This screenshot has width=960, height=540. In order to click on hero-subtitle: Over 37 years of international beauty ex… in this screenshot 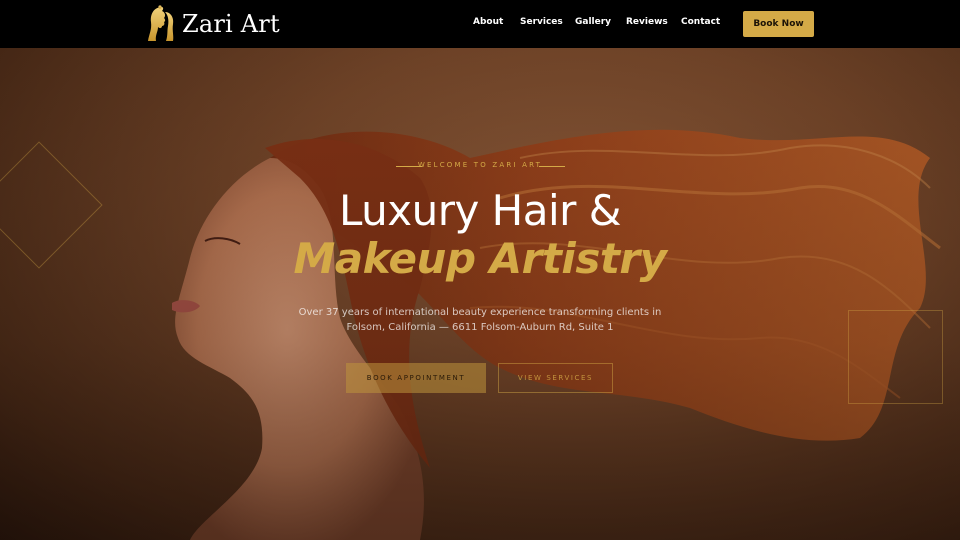, I will do `click(480, 320)`.